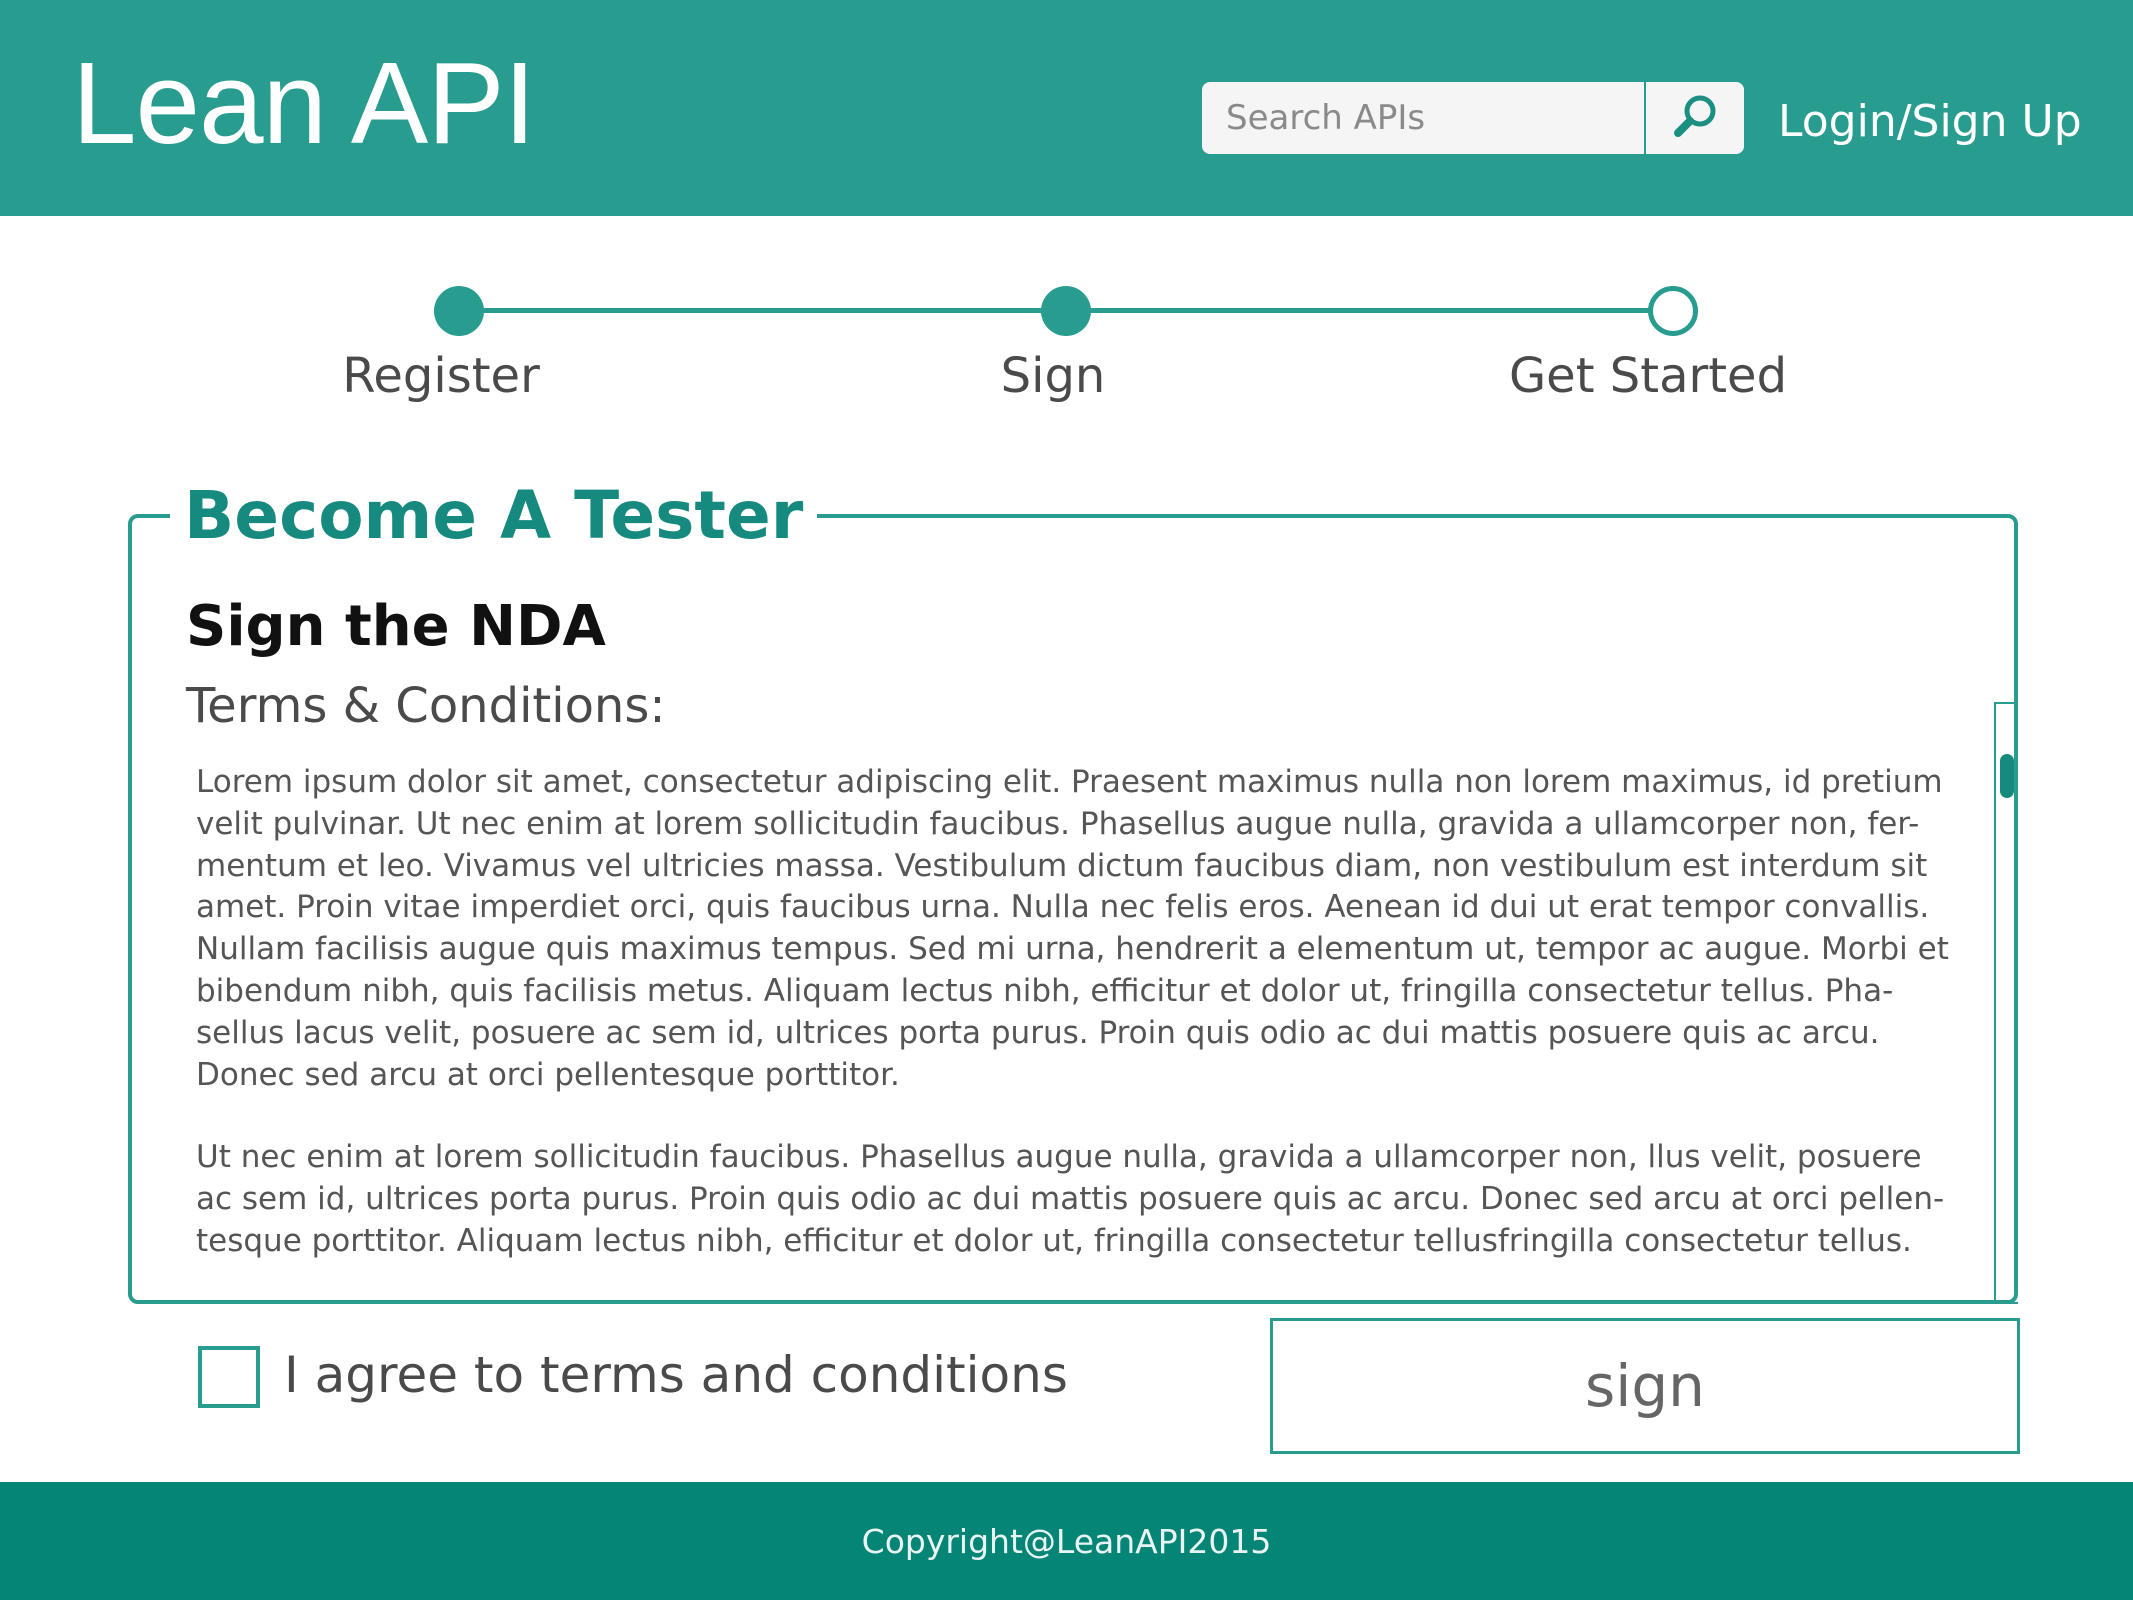  Describe the element at coordinates (676, 1375) in the screenshot. I see `agree-label: I agree to terms and conditions` at that location.